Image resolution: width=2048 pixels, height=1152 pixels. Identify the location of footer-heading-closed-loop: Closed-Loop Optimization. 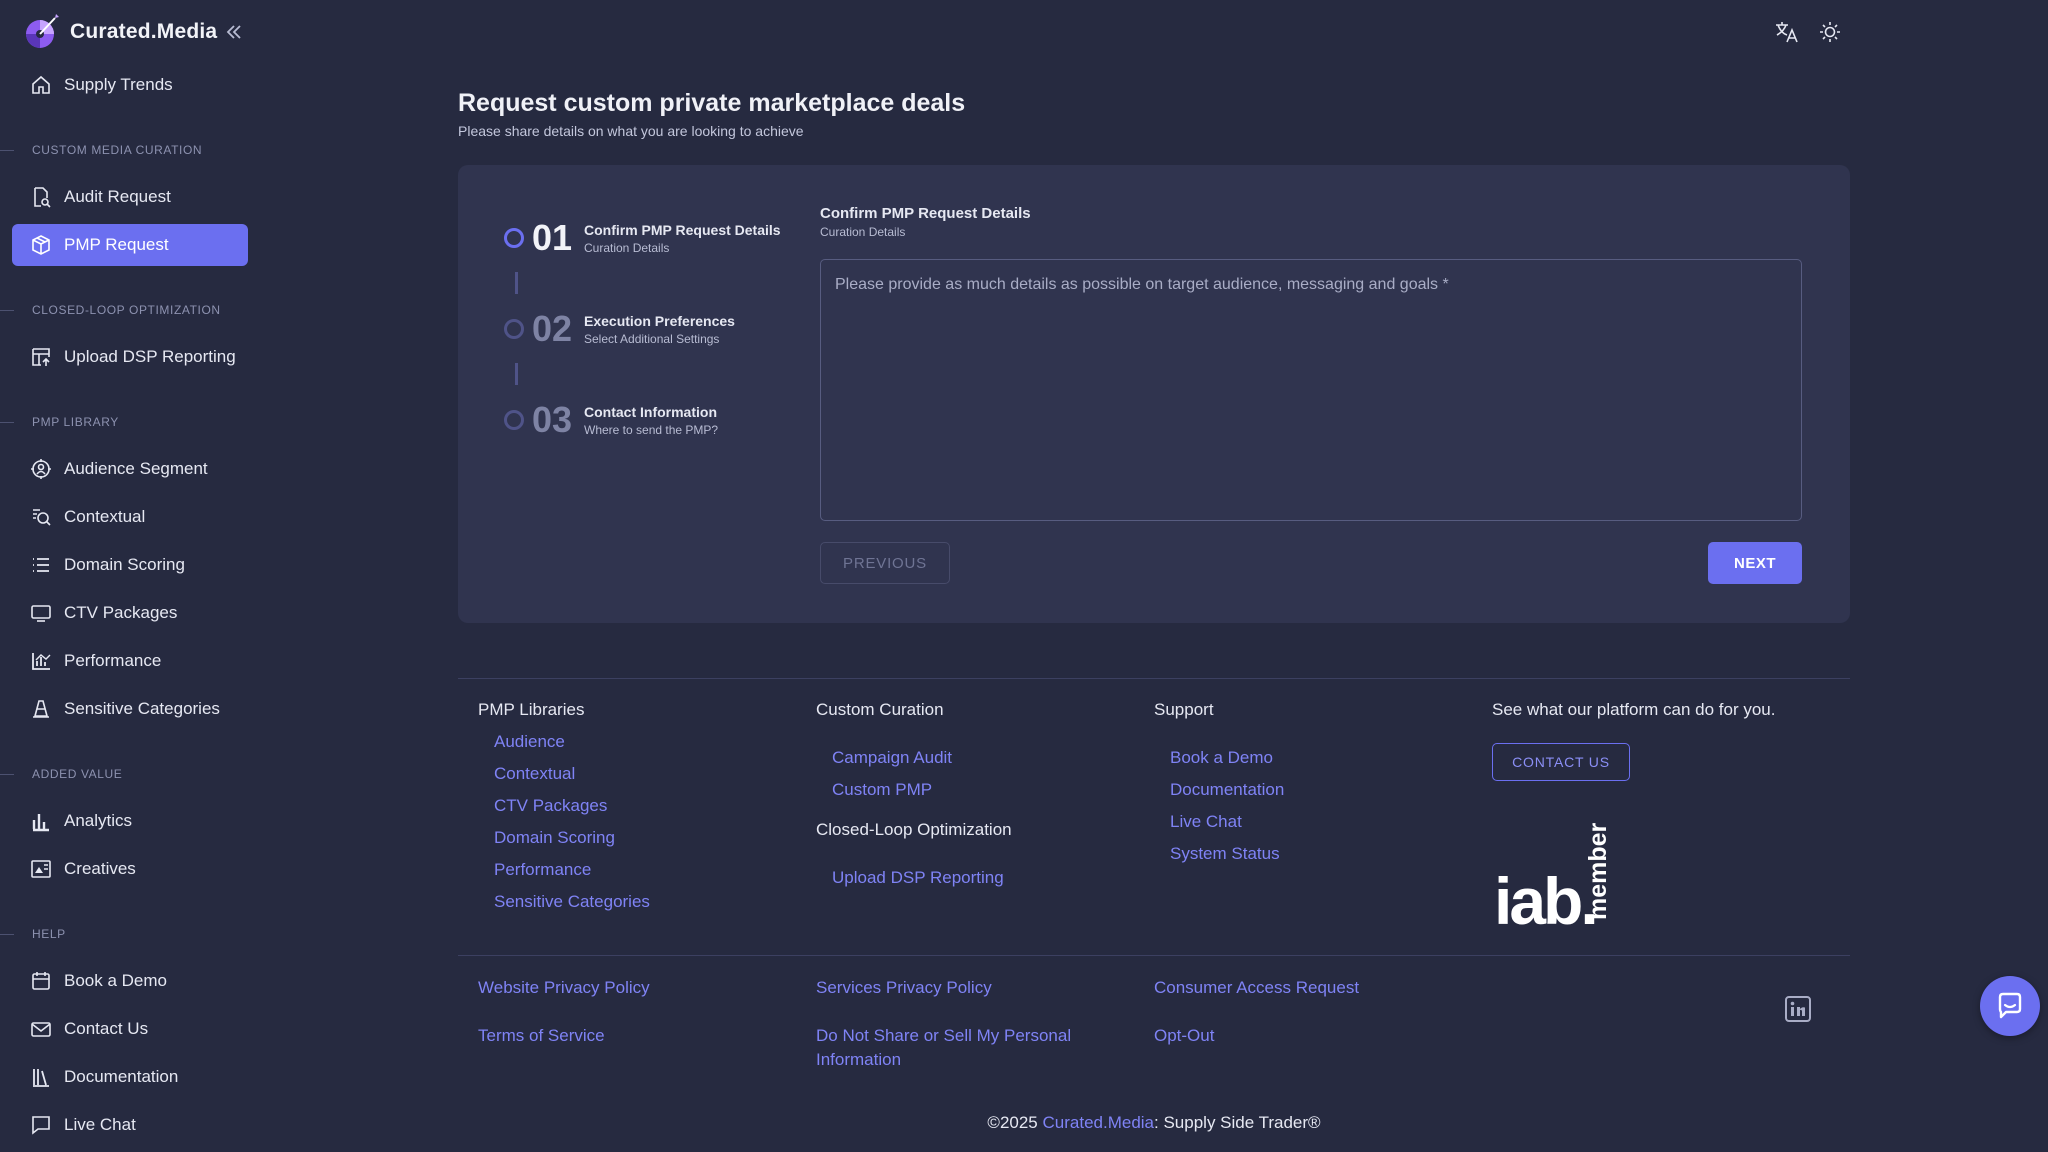
(914, 829).